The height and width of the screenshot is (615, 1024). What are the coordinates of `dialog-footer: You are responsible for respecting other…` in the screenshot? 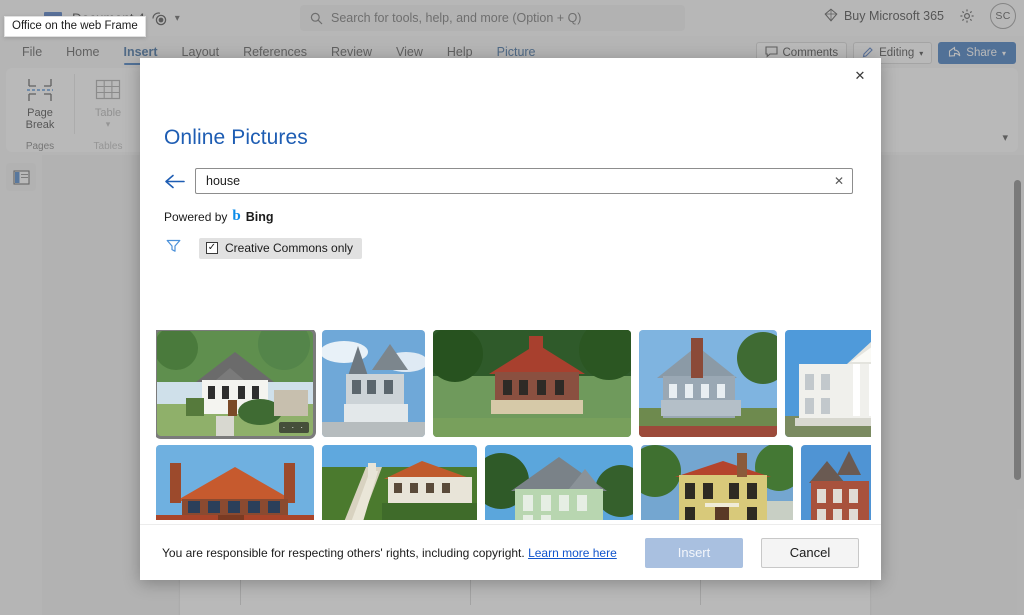 It's located at (510, 552).